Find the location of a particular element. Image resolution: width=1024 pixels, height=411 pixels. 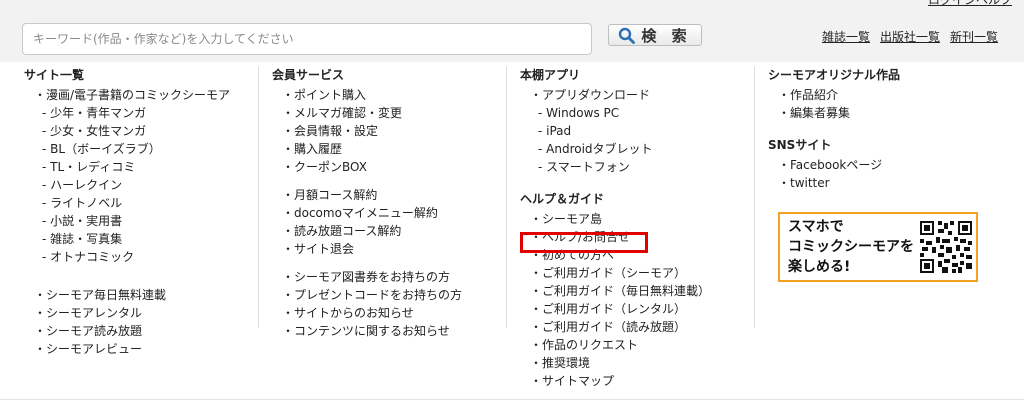

smartphone-promo-banner: スマホで コミックシーモアを 楽しめる! is located at coordinates (878, 247).